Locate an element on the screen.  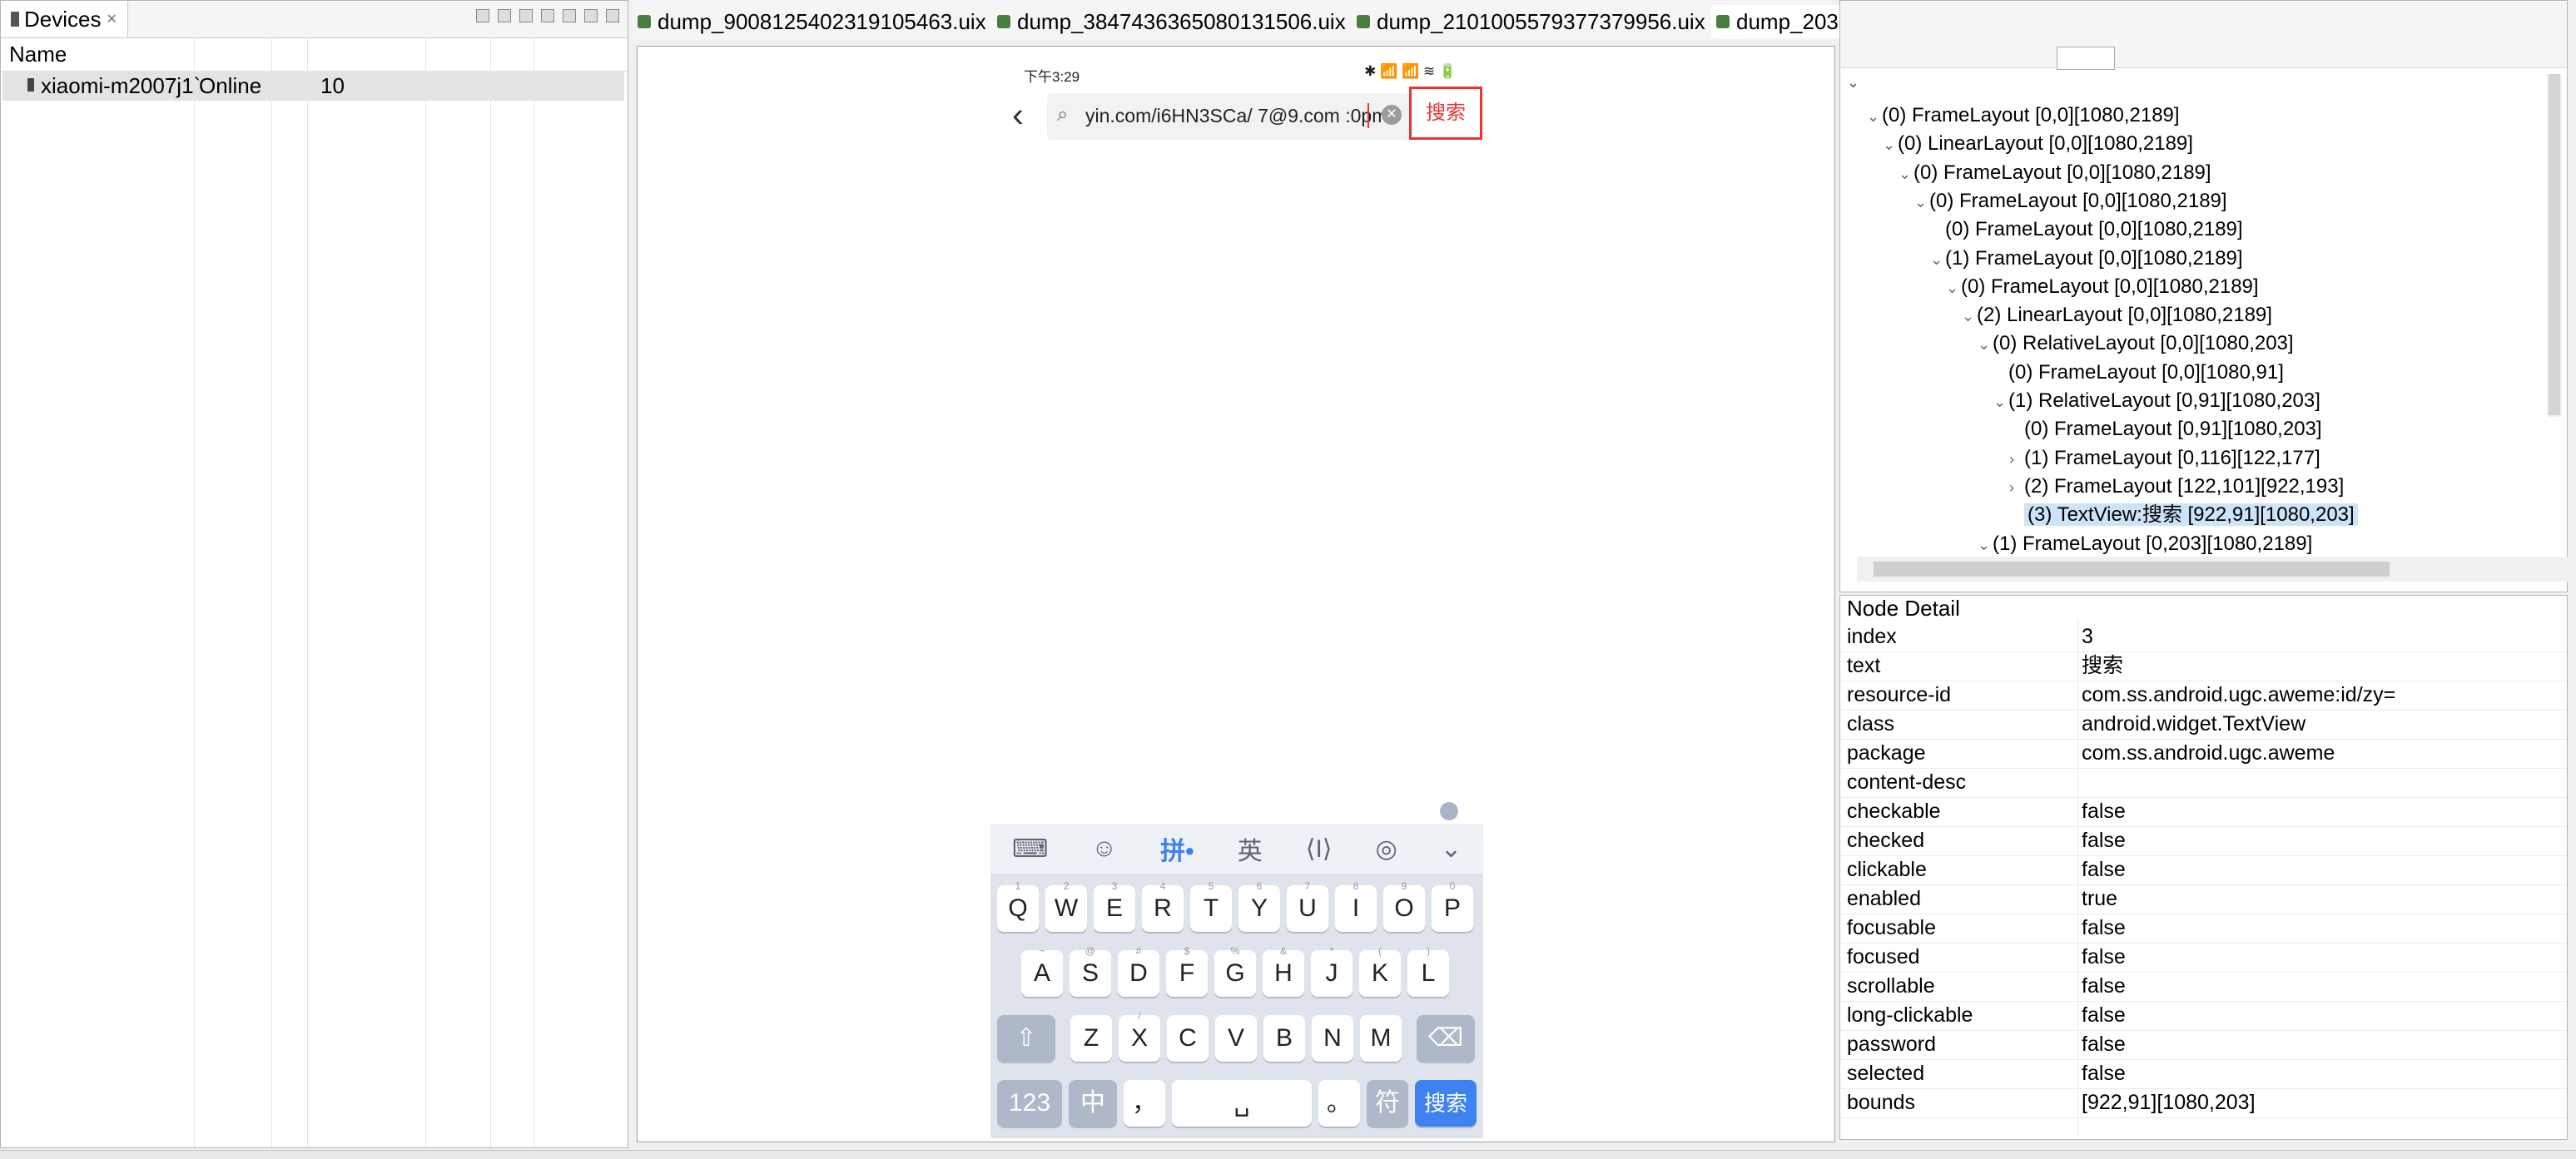
keyboard-icon: ⌨ is located at coordinates (1030, 849).